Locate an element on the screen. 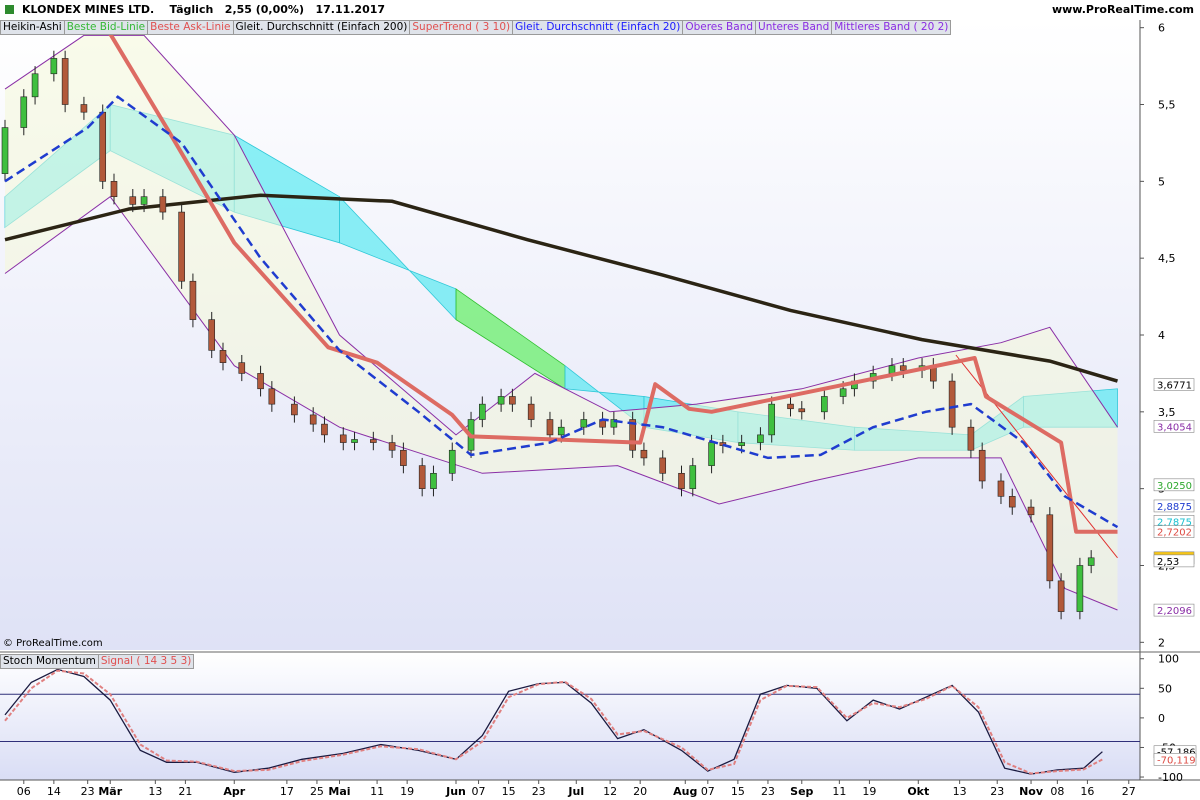 This screenshot has width=1200, height=800. time-tick-label: Okt is located at coordinates (918, 791).